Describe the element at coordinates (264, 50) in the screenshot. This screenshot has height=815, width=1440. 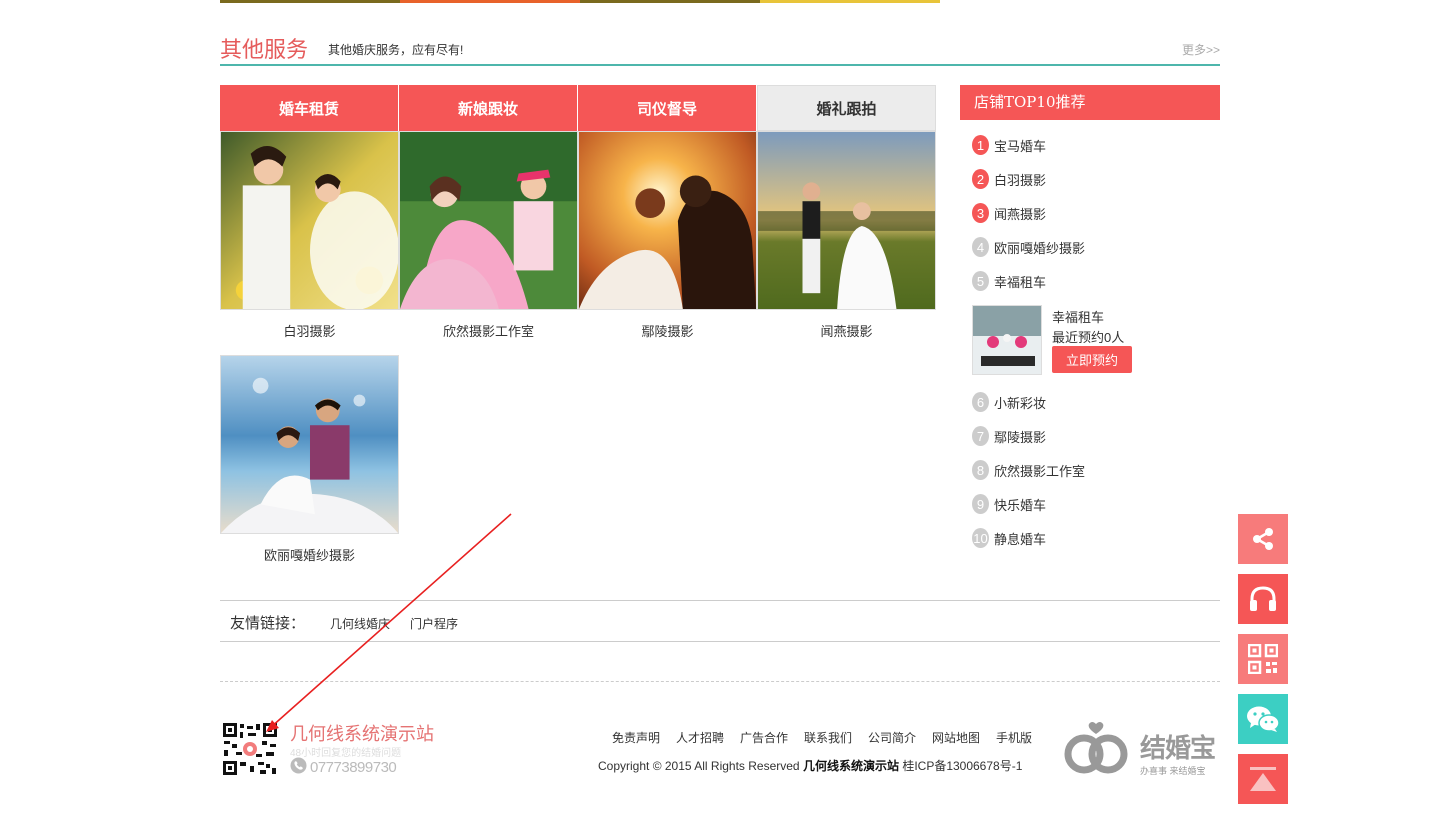
I see `section-title: 其他服务` at that location.